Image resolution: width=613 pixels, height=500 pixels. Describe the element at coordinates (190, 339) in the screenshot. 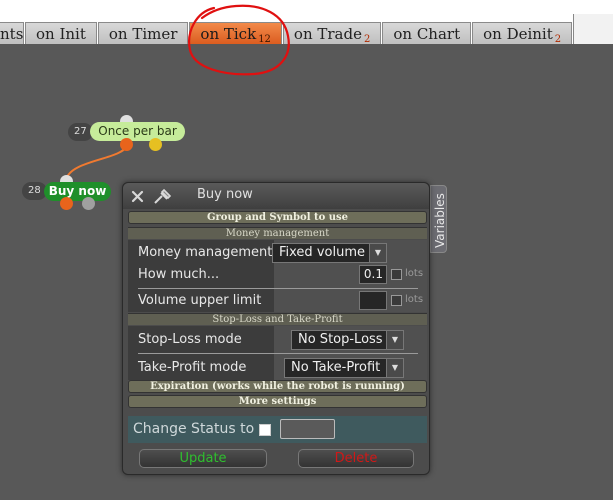

I see `sl-mode-label: Stop-Loss mode` at that location.